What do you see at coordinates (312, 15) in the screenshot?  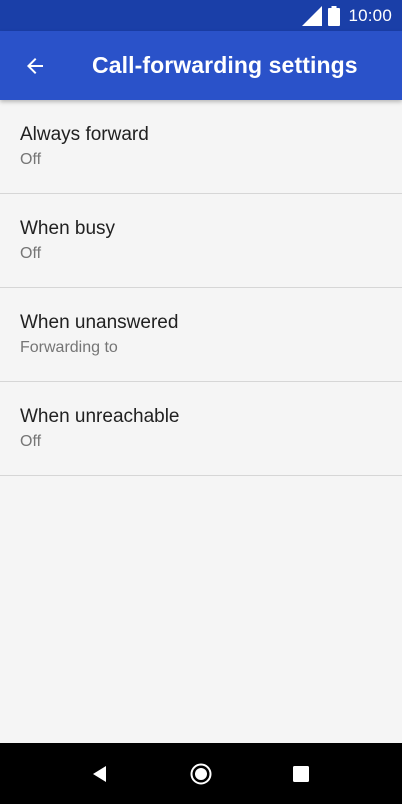 I see `cellular-signal-icon` at bounding box center [312, 15].